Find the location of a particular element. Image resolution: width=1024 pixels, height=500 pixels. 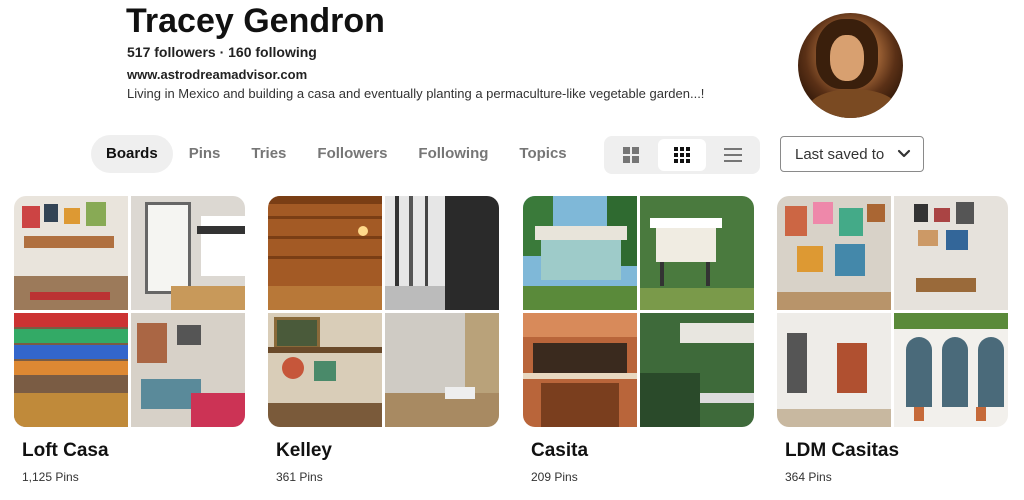

grid-large-icon is located at coordinates (631, 155).